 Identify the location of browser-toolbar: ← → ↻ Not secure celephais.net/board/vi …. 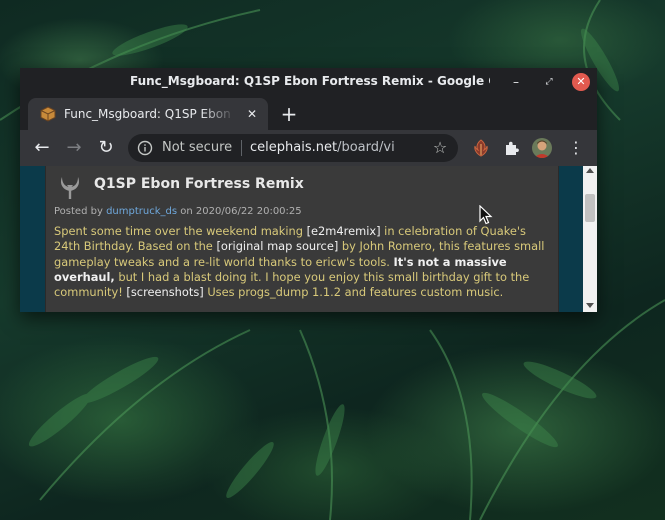
(308, 148).